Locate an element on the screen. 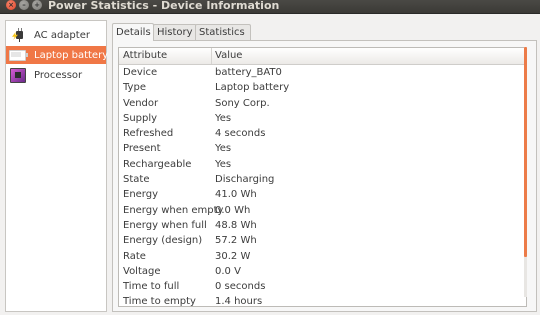 This screenshot has height=315, width=540. table-row: Energy (design) 57.2 Wh is located at coordinates (322, 240).